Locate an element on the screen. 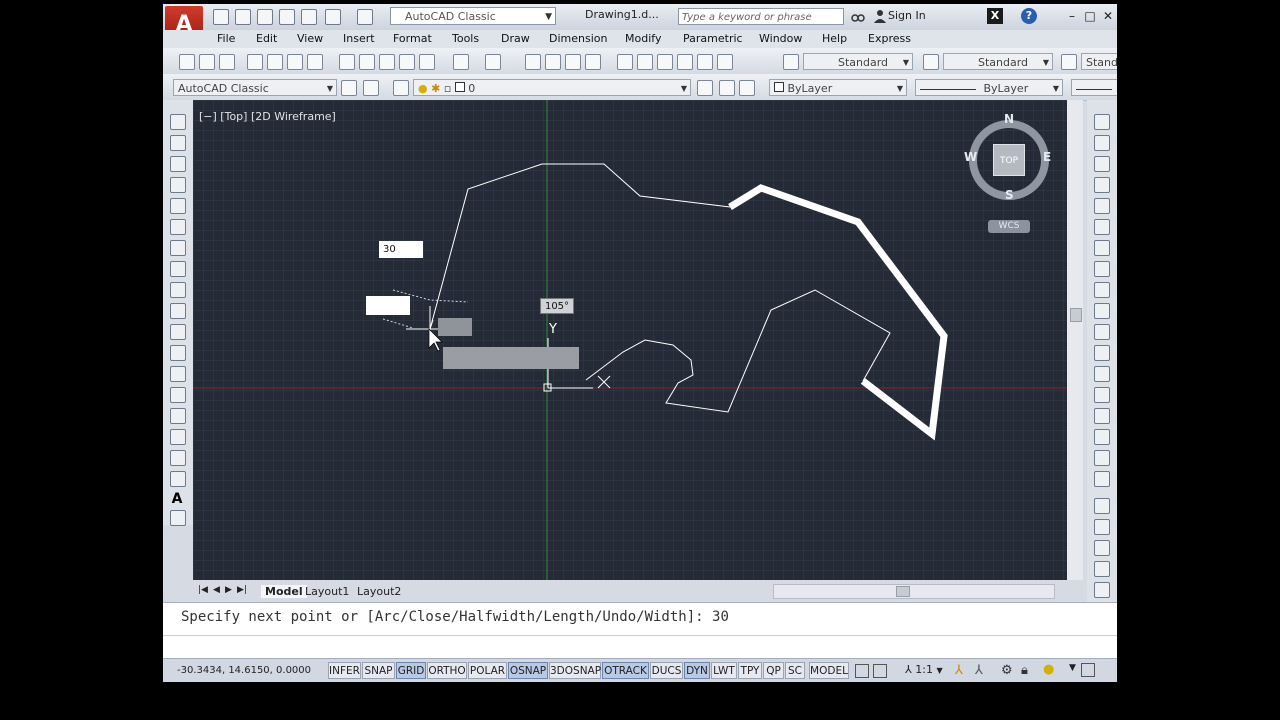 Image resolution: width=1280 pixels, height=720 pixels. prev-tab-arrow-icon: ◀ is located at coordinates (216, 590).